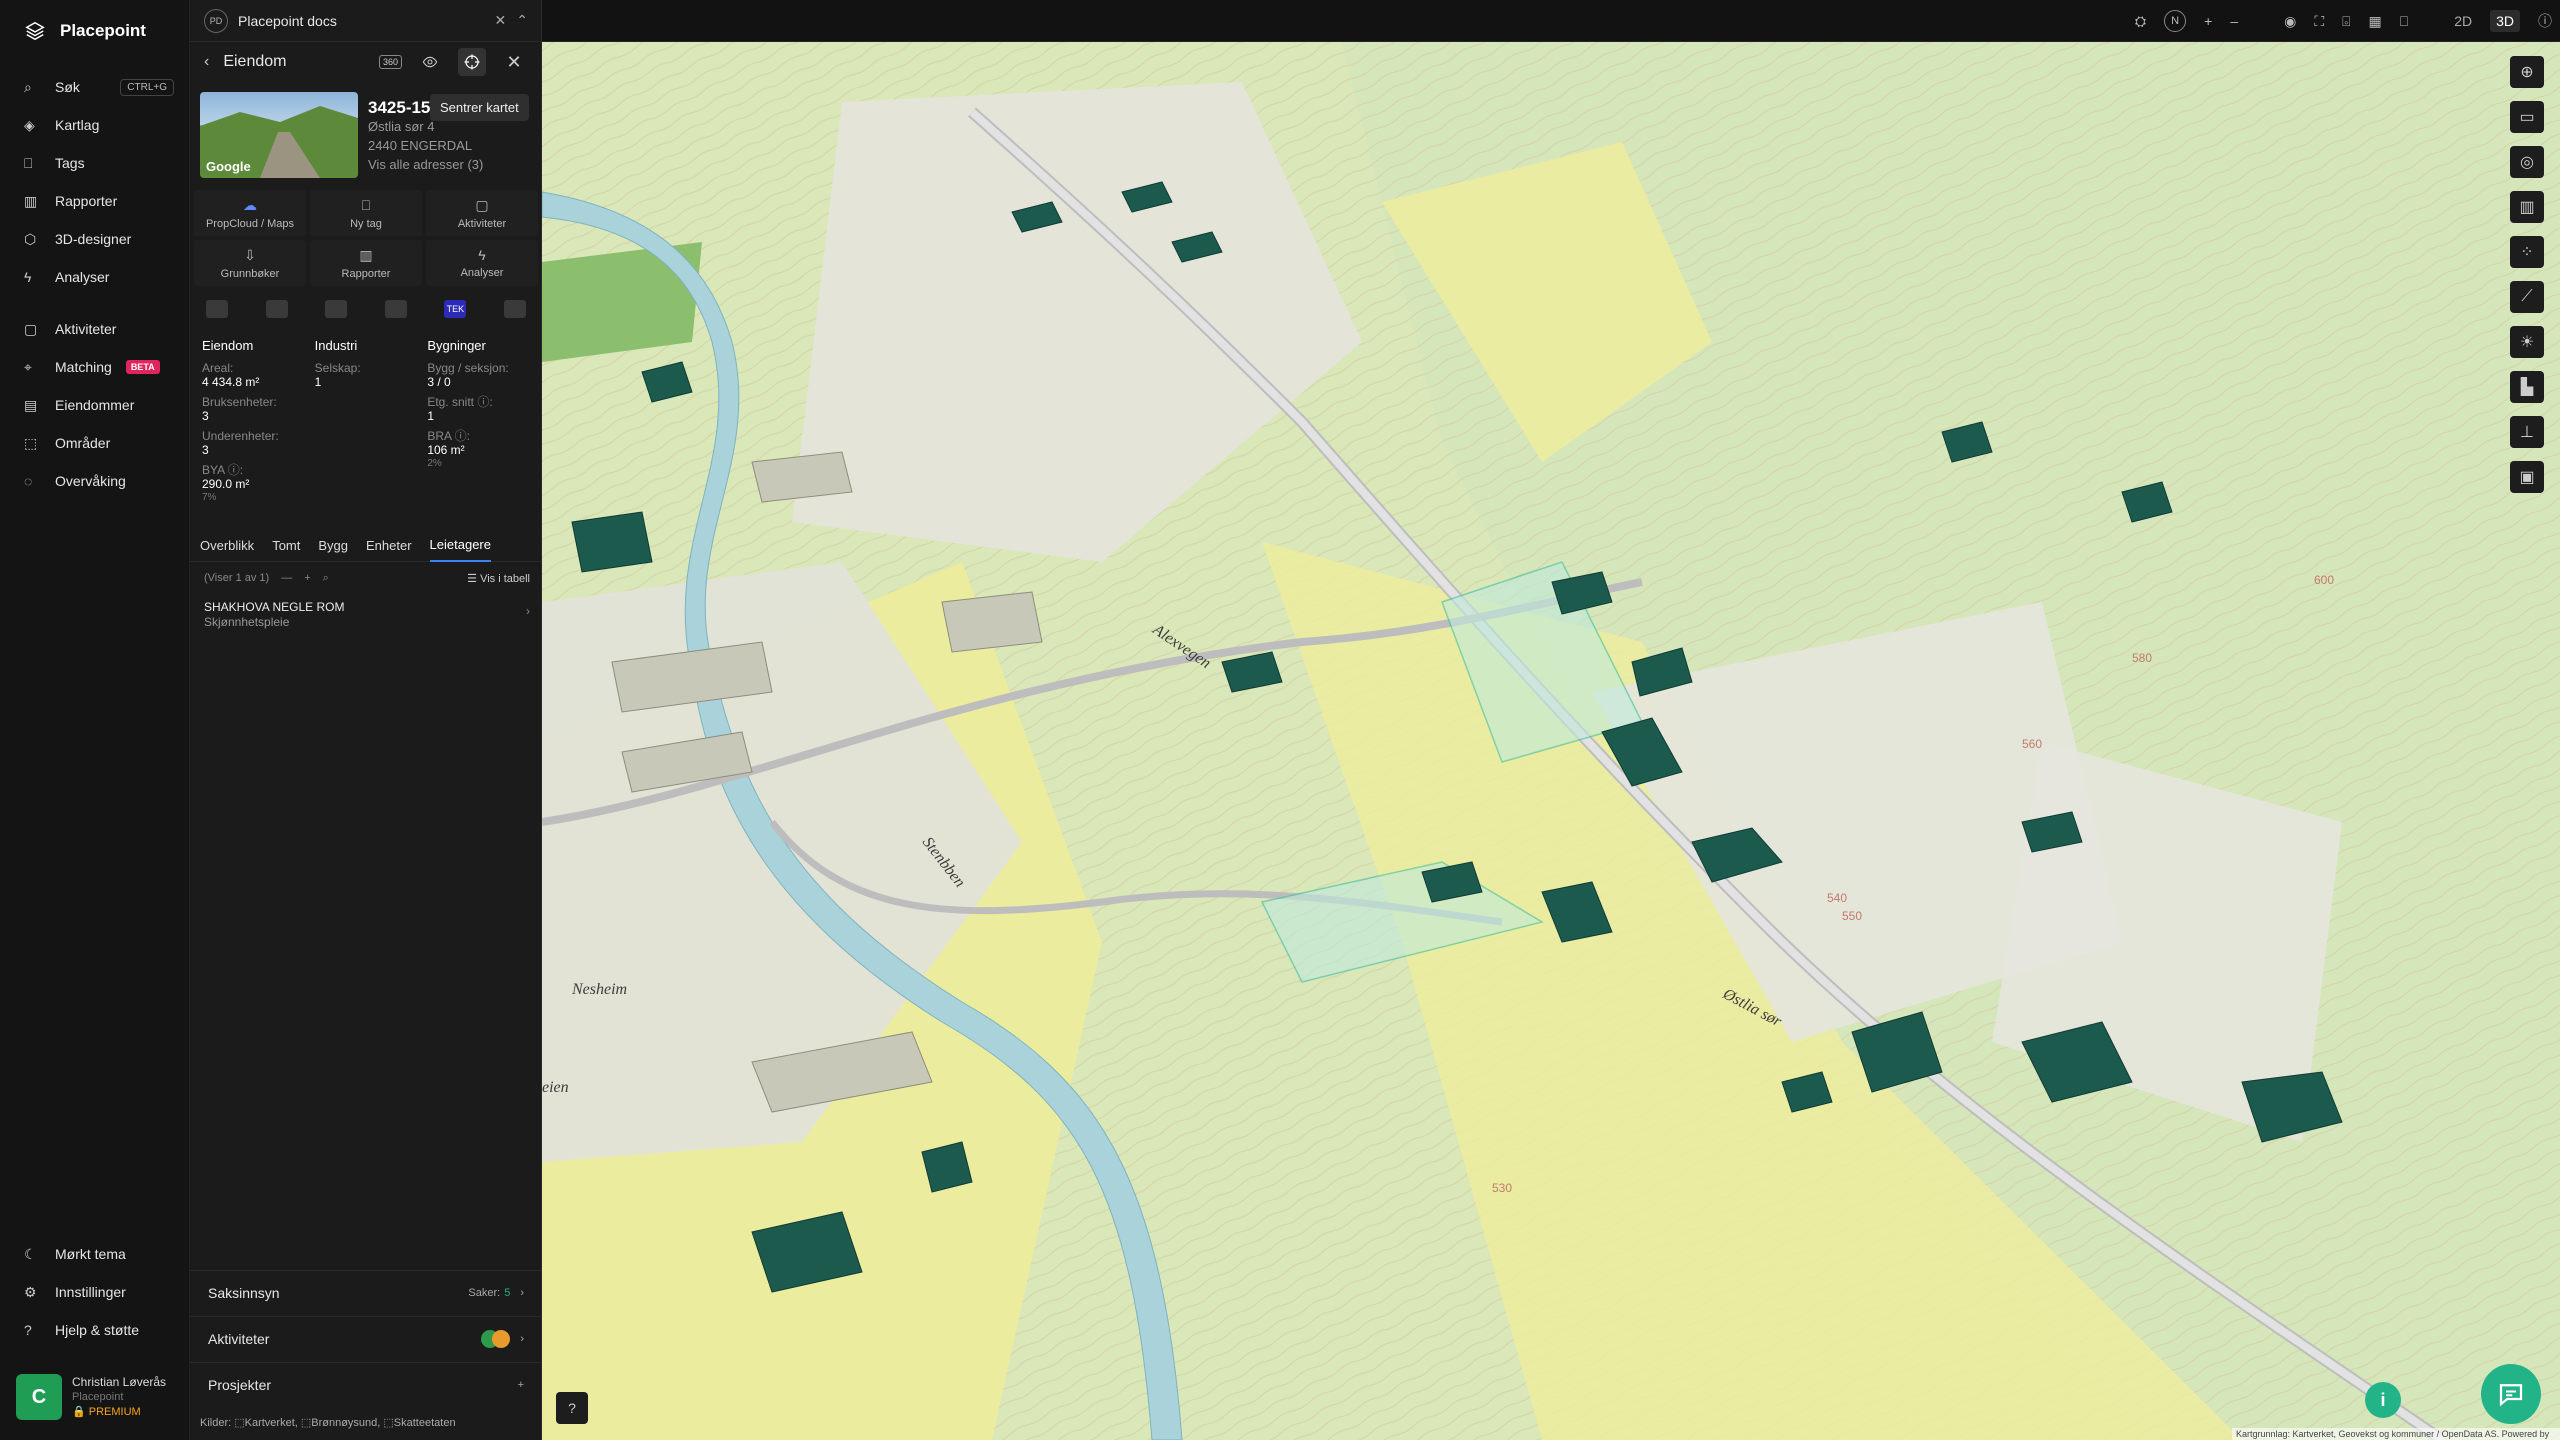 The image size is (2560, 1440). Describe the element at coordinates (366, 1338) in the screenshot. I see `accordion-aktiviteter: Aktiviteter ›` at that location.